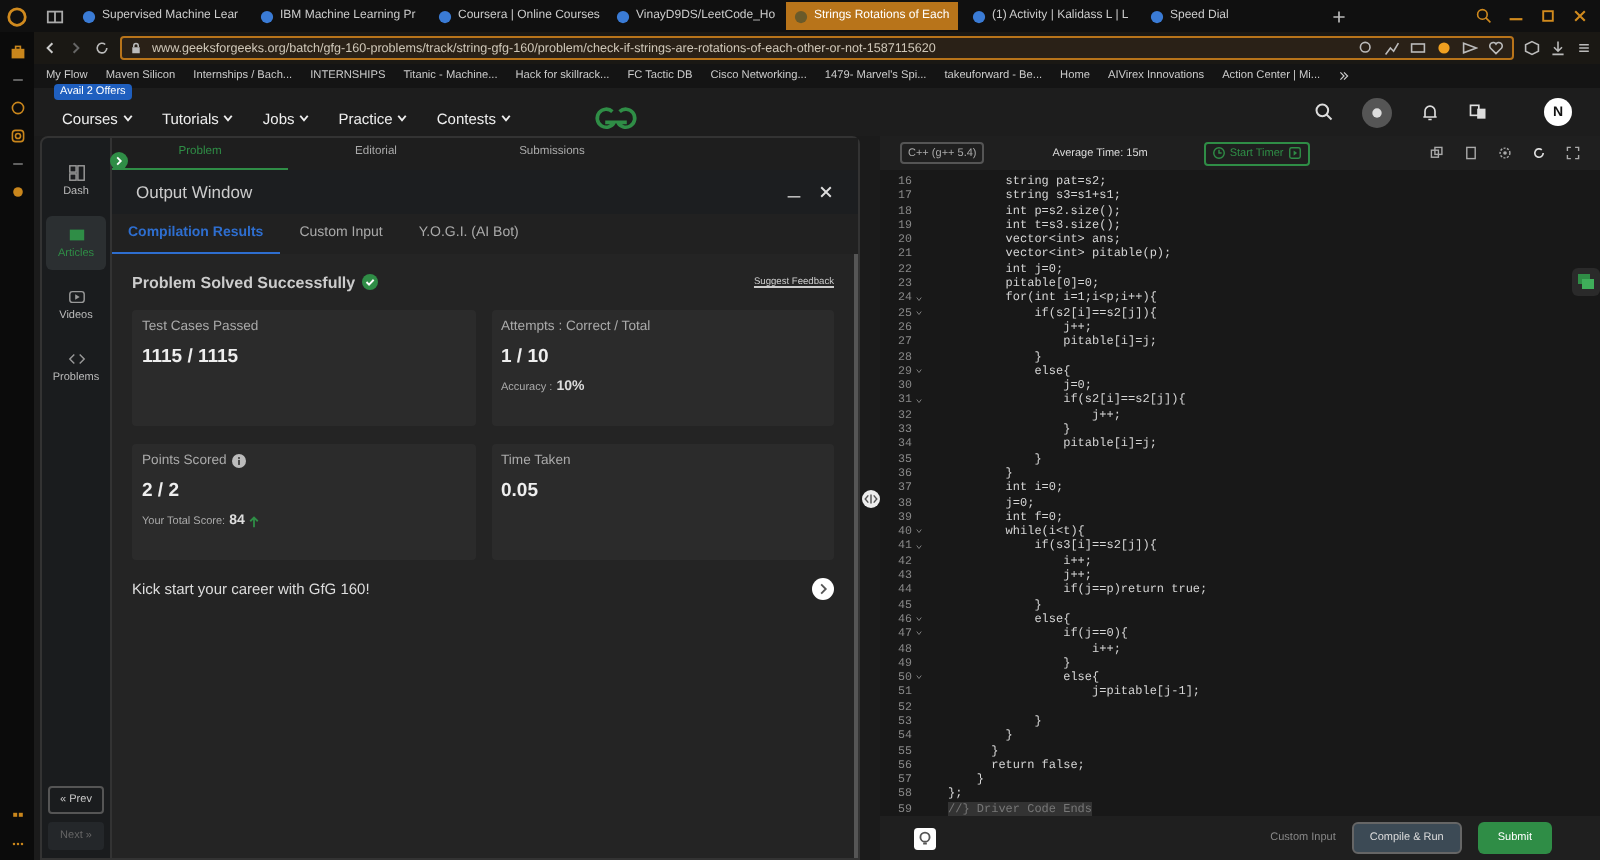  I want to click on camera-icon, so click(17, 136).